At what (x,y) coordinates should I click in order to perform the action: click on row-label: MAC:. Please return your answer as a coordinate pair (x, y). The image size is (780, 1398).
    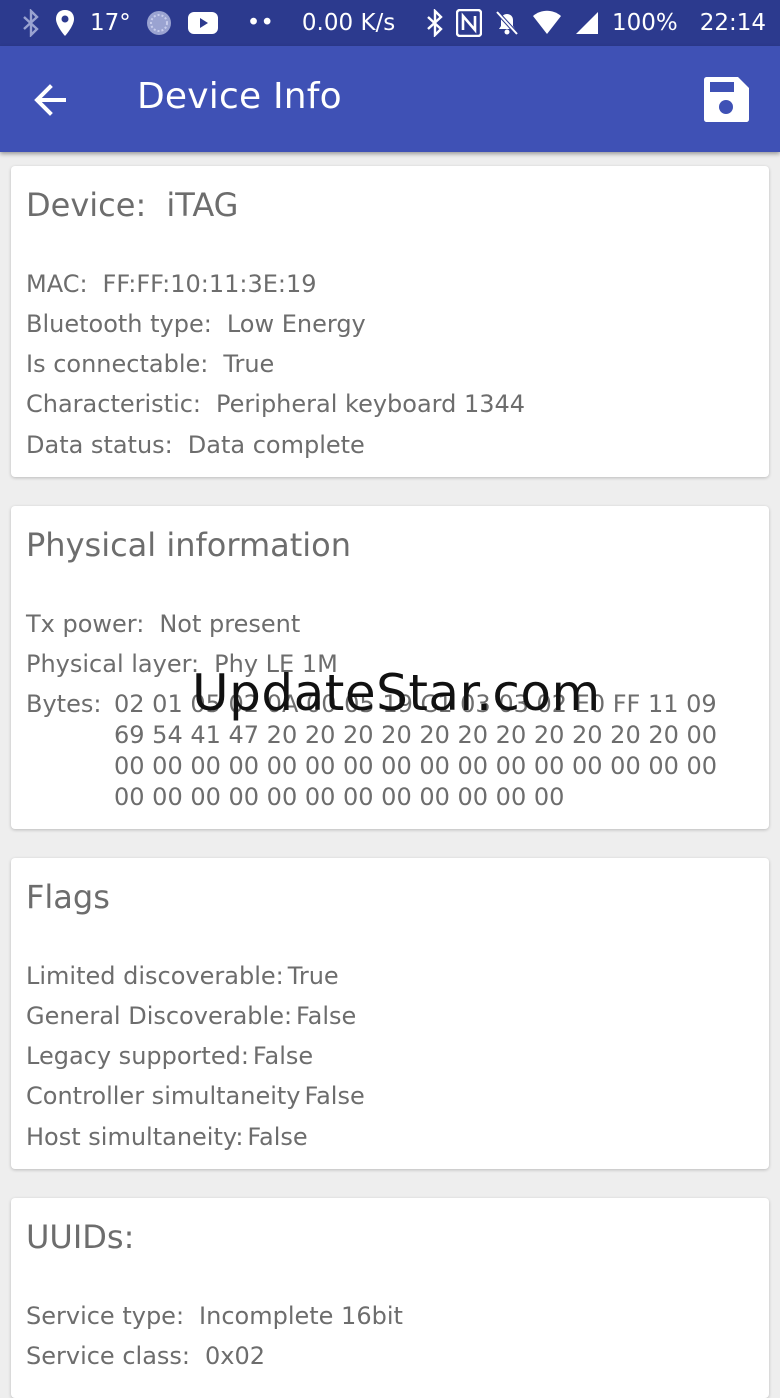
    Looking at the image, I should click on (57, 284).